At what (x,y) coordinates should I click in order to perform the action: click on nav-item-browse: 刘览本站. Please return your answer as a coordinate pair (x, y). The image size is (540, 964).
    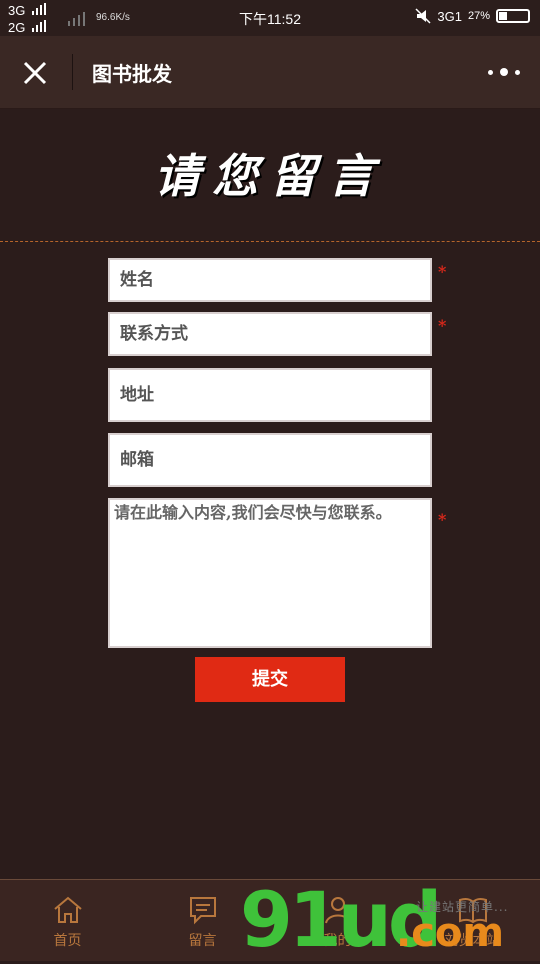
    Looking at the image, I should click on (472, 920).